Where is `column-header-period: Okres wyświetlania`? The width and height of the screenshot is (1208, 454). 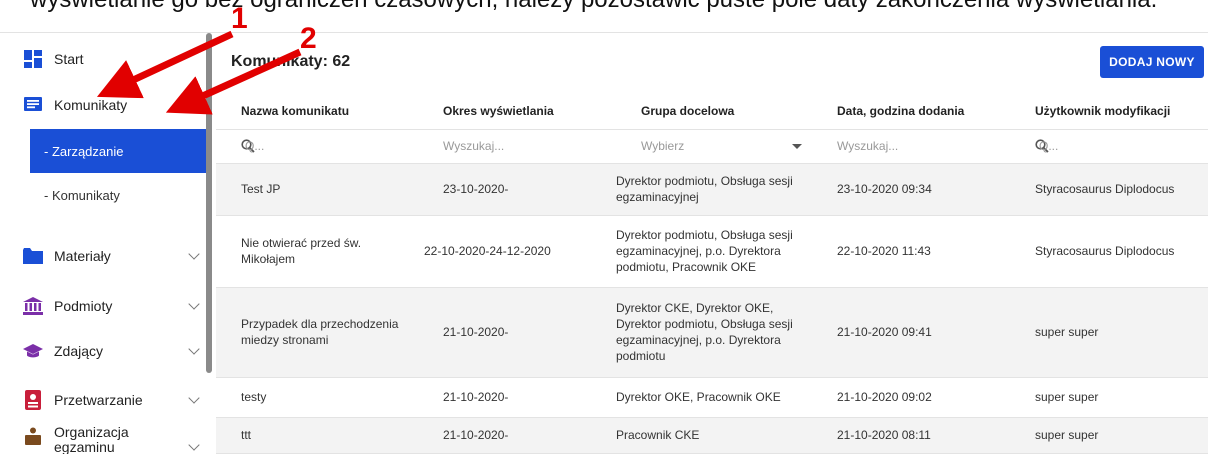 column-header-period: Okres wyświetlania is located at coordinates (517, 111).